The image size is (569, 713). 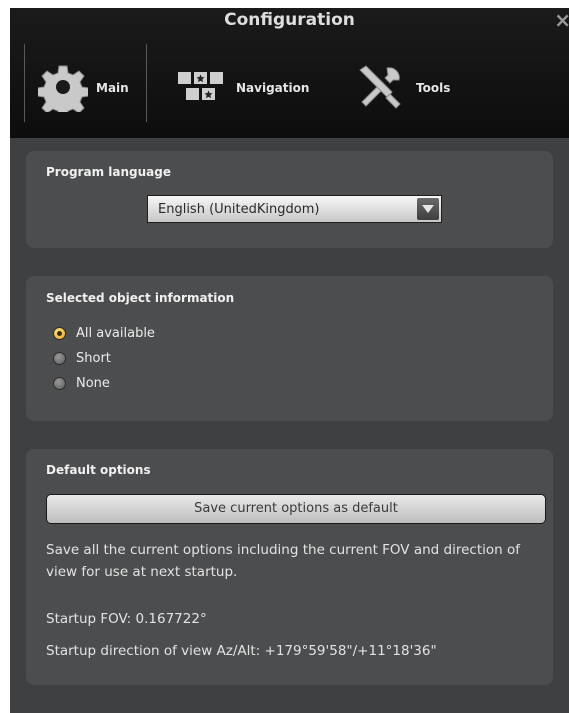 I want to click on radio-label: Short, so click(x=93, y=358).